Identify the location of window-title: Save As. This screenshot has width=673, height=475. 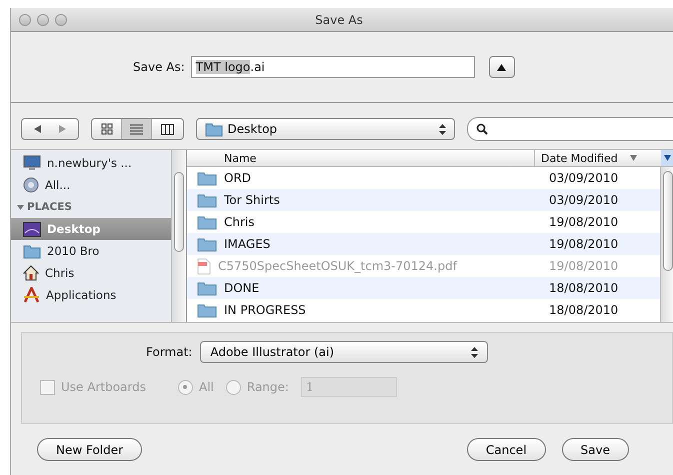
(339, 19).